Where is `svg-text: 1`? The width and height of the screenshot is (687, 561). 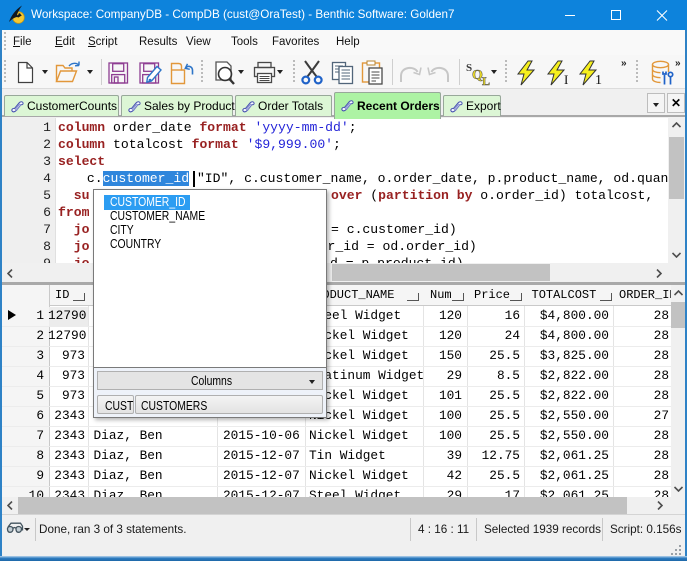
svg-text: 1 is located at coordinates (598, 79).